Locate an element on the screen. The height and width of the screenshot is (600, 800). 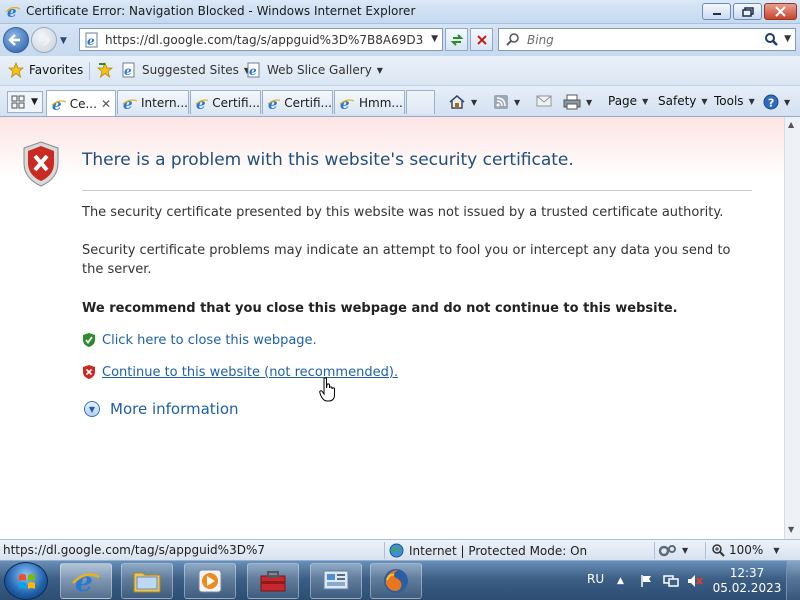
close-webpage-label: Click here to close this webpage. is located at coordinates (209, 340).